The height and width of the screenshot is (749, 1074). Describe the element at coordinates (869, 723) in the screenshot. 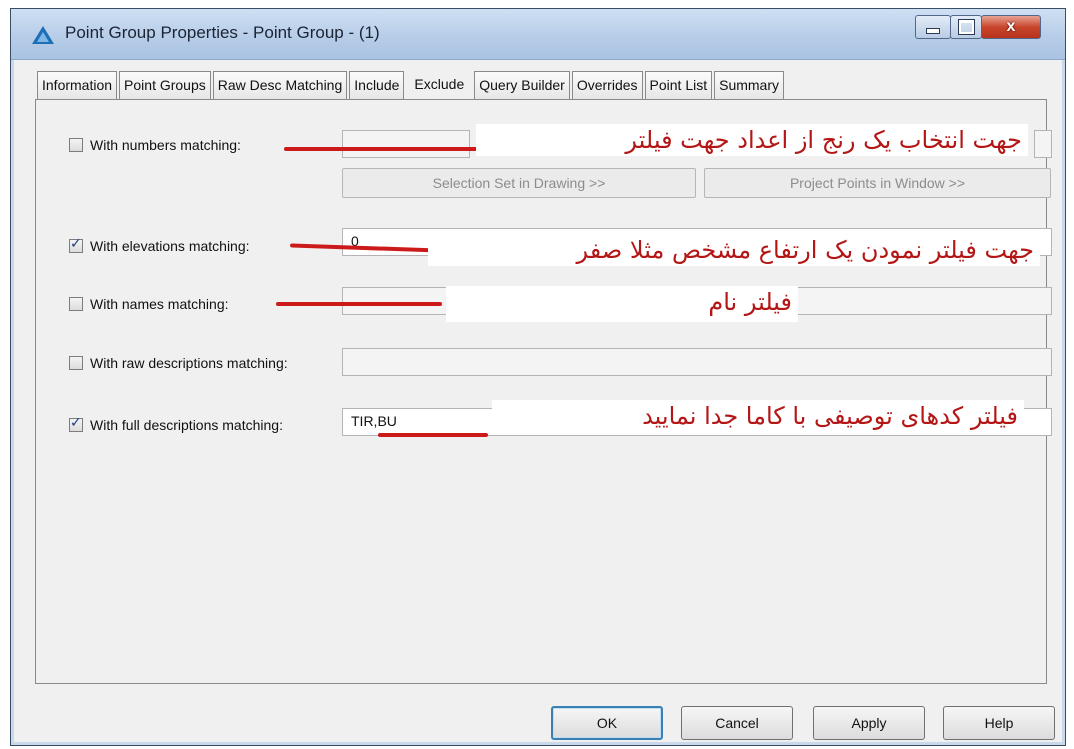

I see `apply-button: Apply` at that location.